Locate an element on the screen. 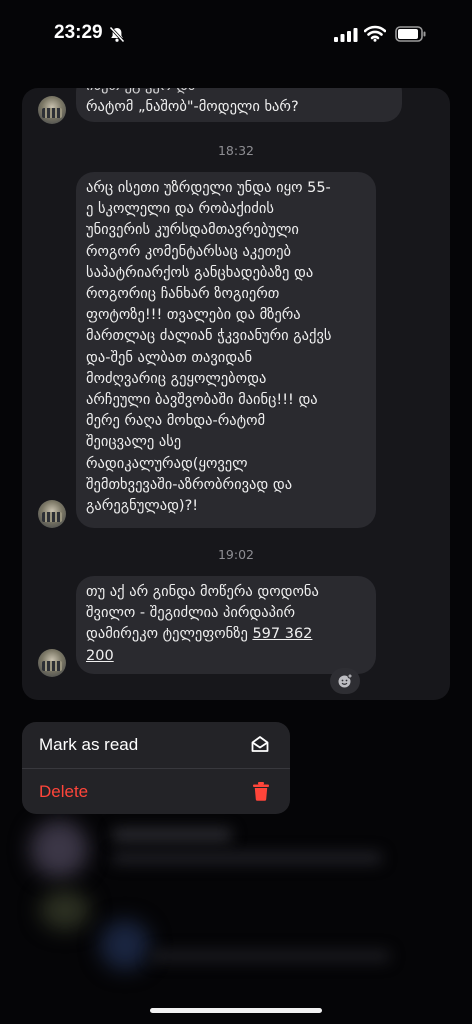  message-line: საპატრიარქოს განცხადებაზე და is located at coordinates (200, 272).